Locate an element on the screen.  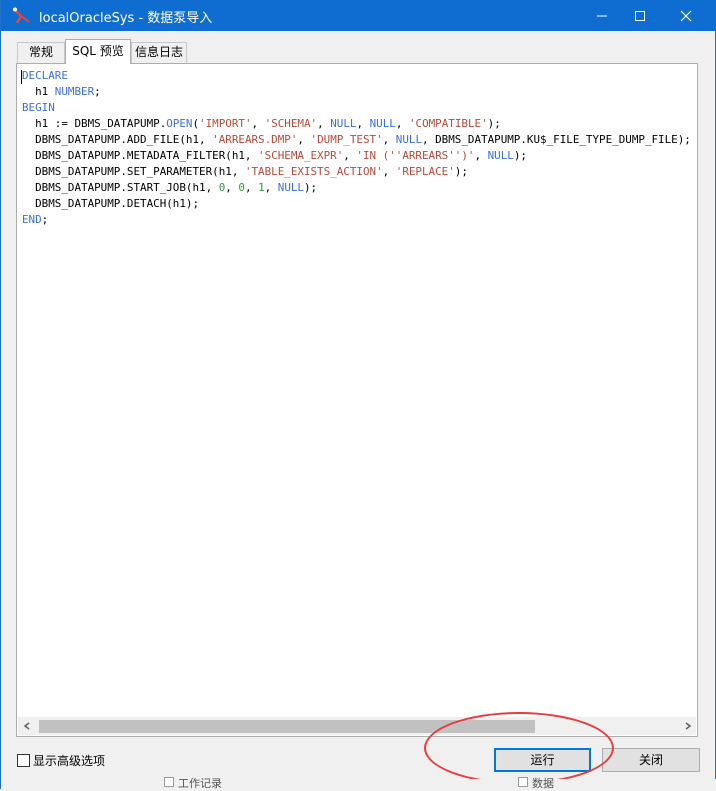
window-title: localOracleSys - 数据泵导入 is located at coordinates (125, 16).